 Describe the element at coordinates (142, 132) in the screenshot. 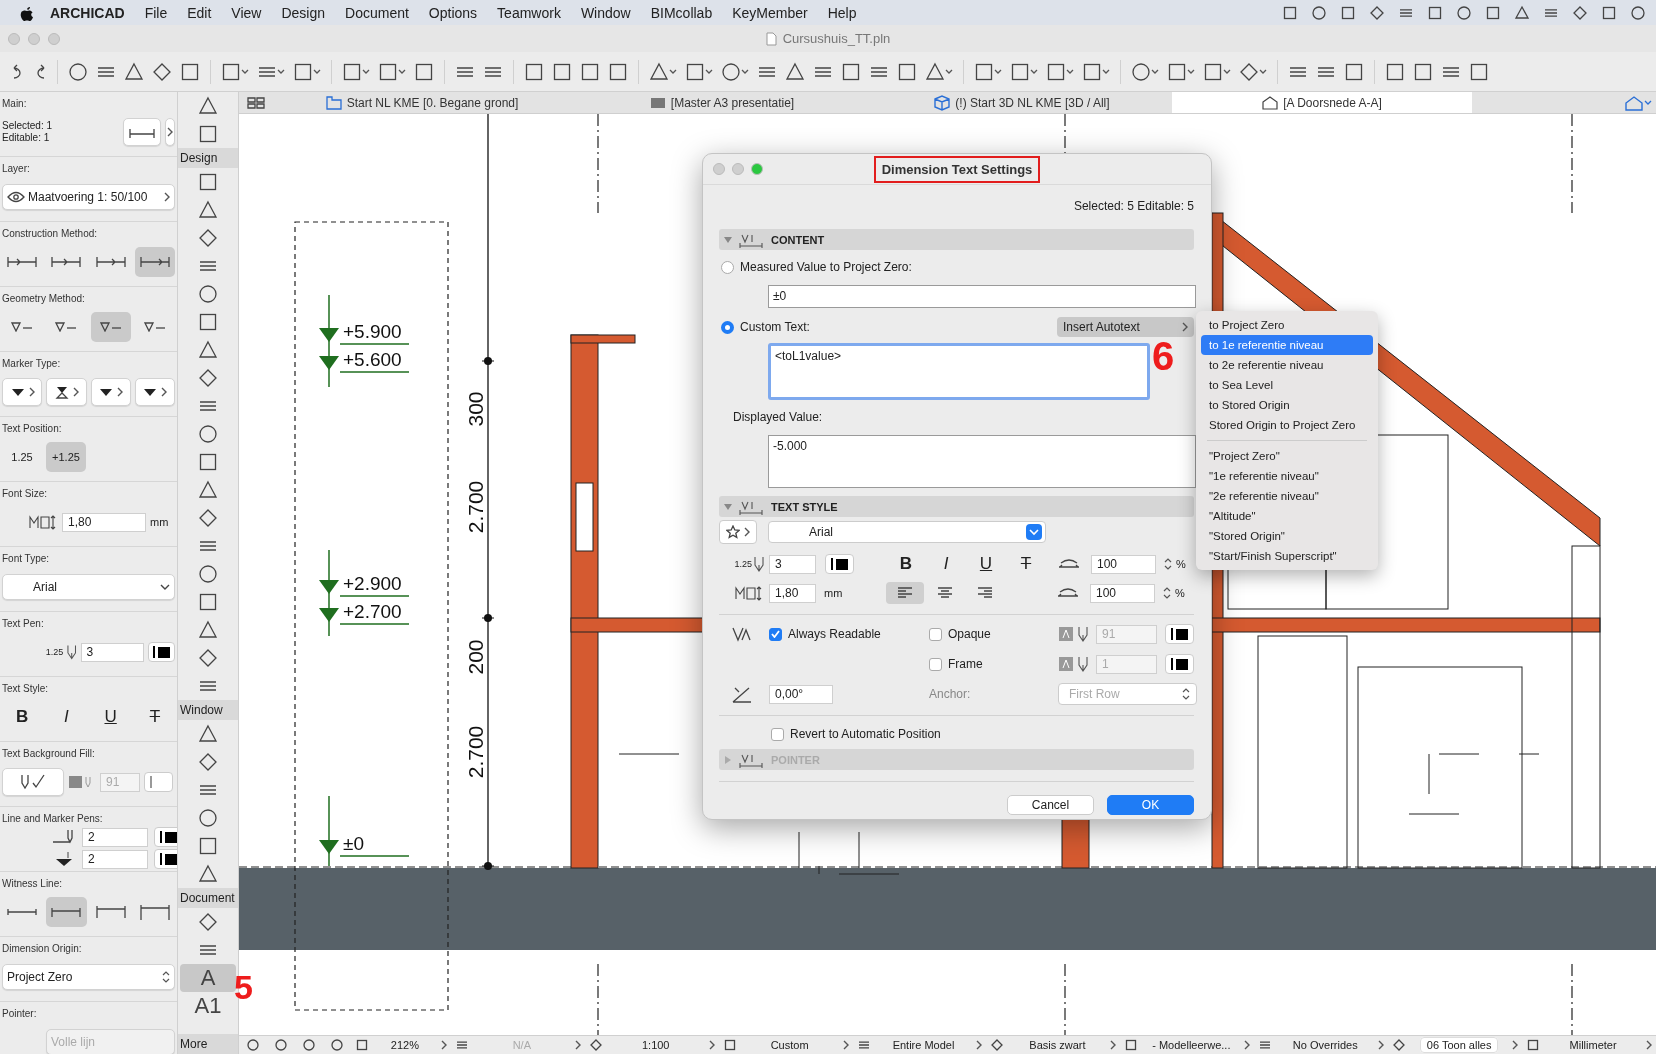

I see `dimension-tool-button` at that location.